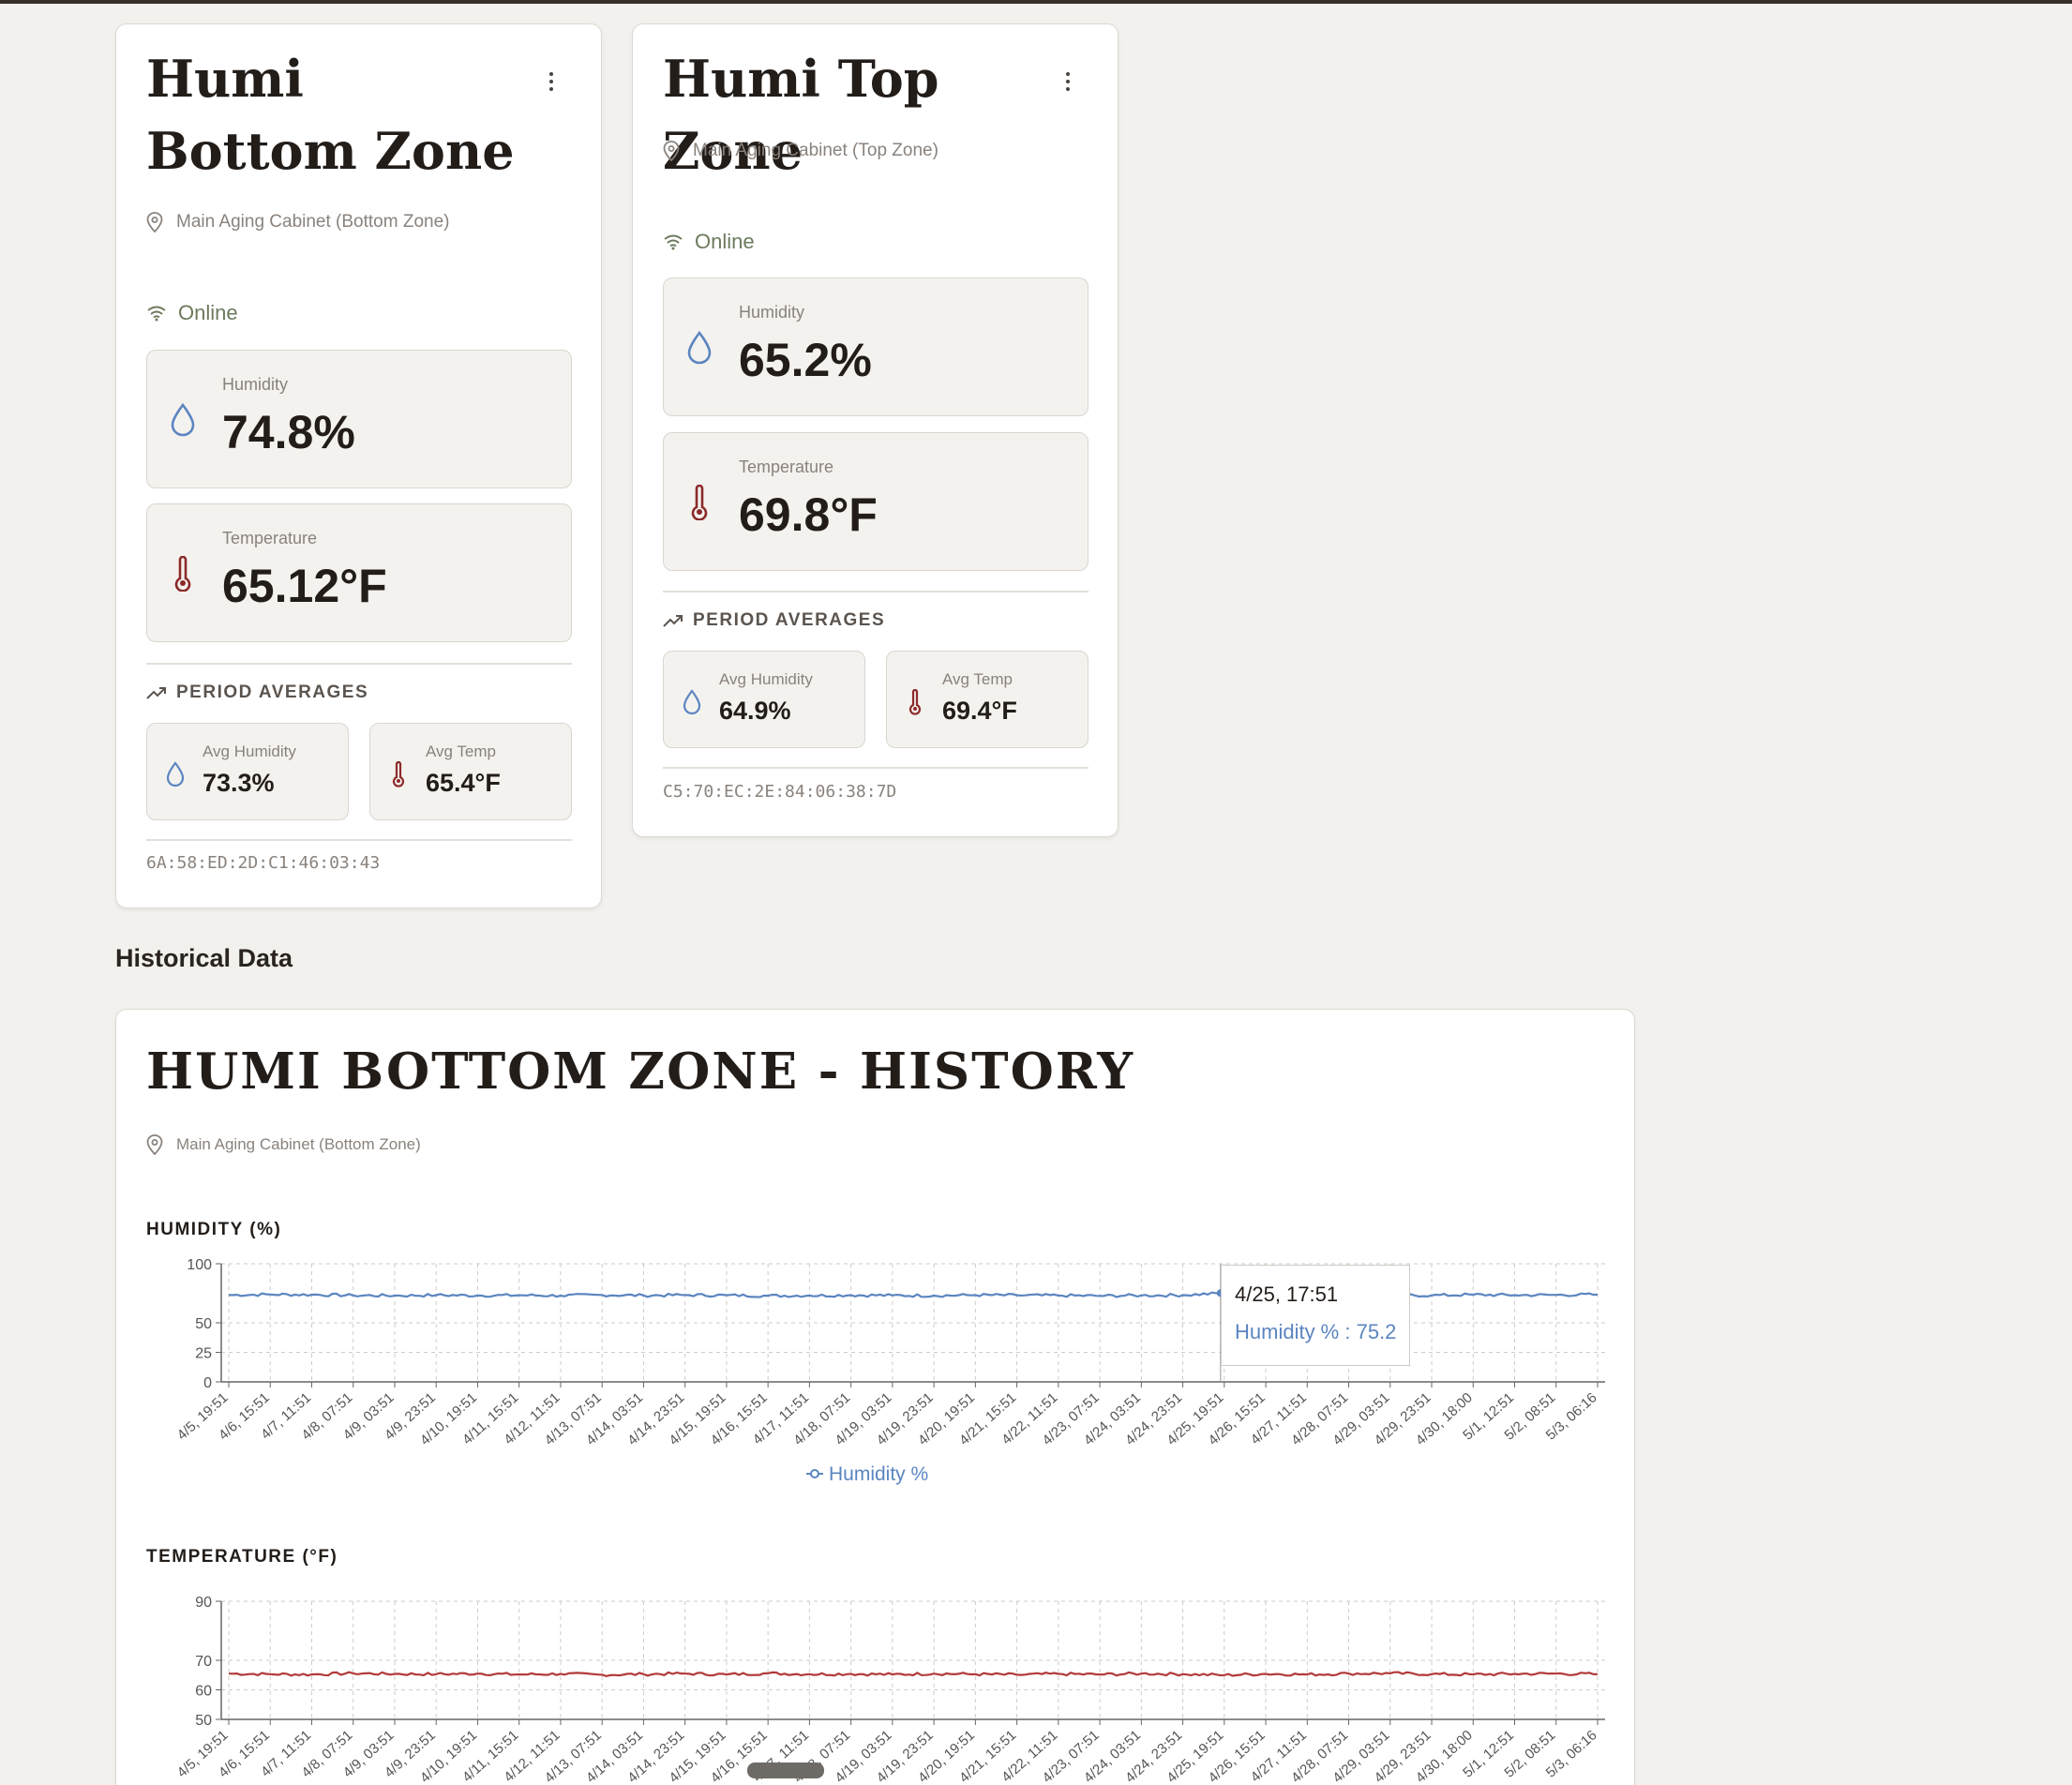  I want to click on top-bar, so click(1036, 2).